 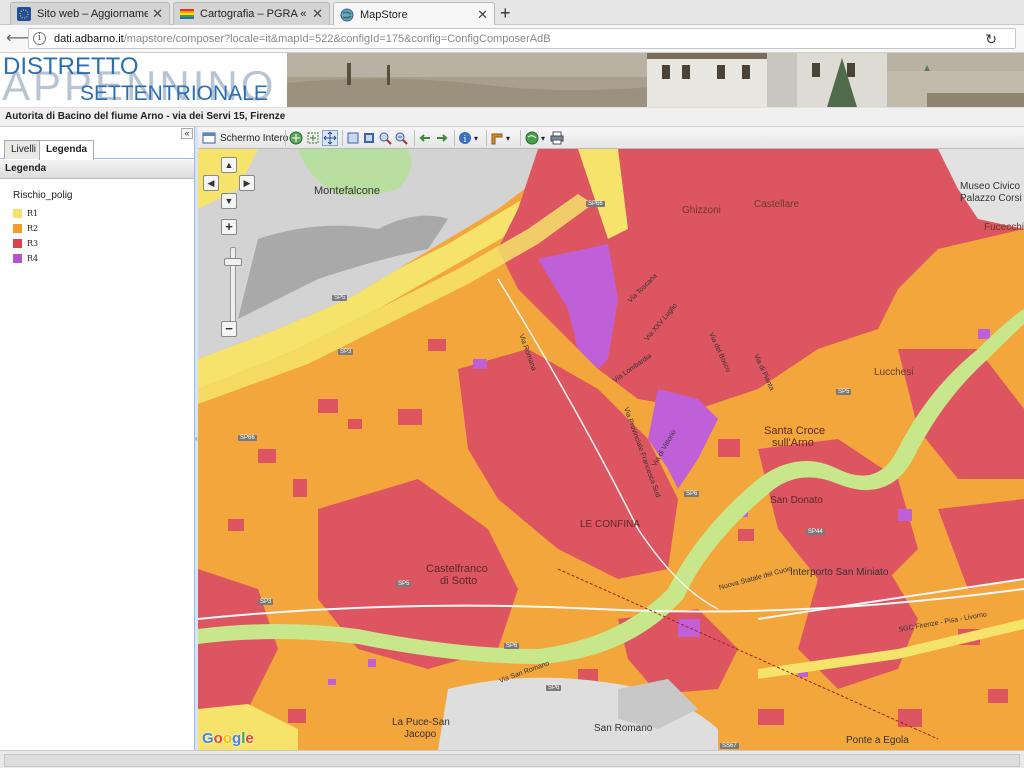 I want to click on geolocate-button: ▾, so click(x=535, y=138).